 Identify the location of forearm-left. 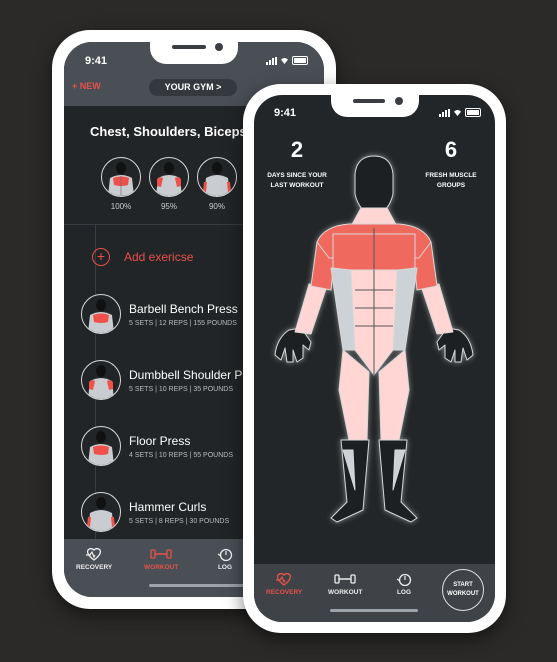
(311, 309).